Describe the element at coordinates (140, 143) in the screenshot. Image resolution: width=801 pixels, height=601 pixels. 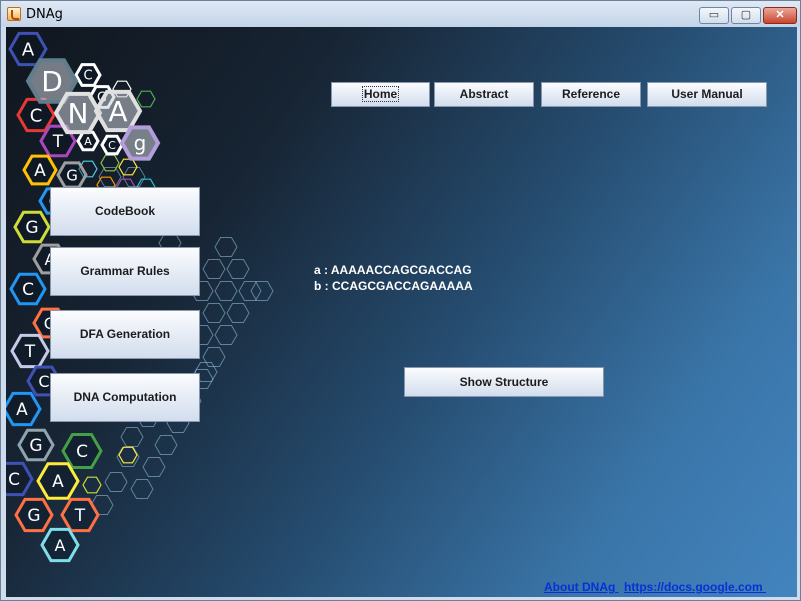
I see `hexagon-letter: g` at that location.